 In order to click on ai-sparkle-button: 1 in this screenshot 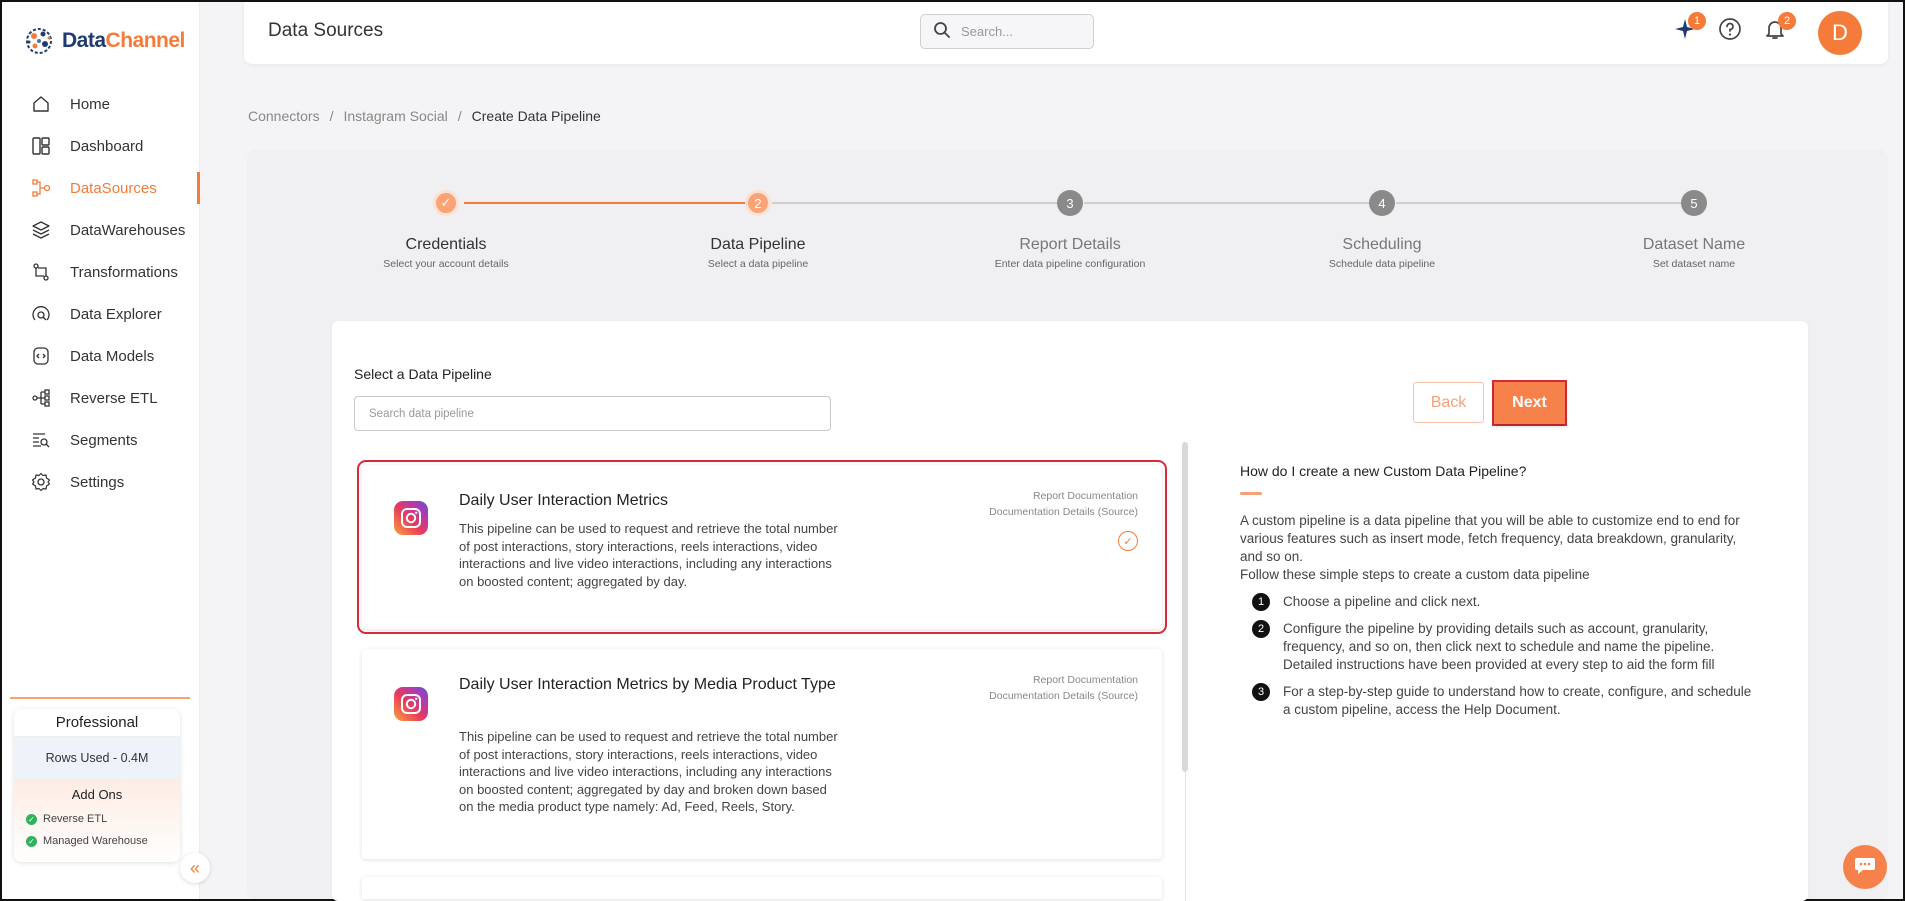, I will do `click(1689, 28)`.